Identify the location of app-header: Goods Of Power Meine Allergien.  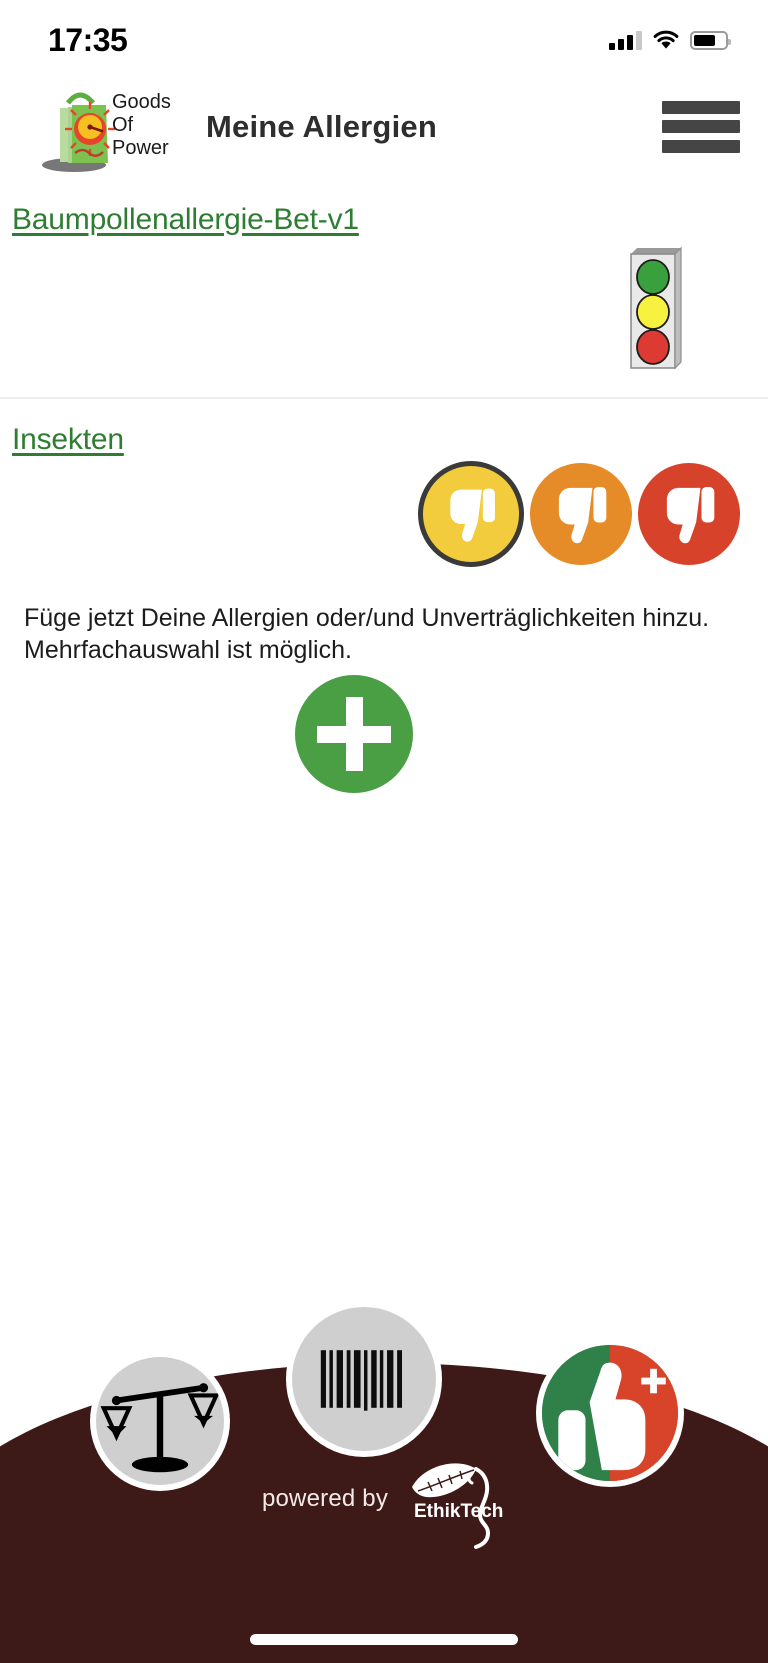
(384, 126).